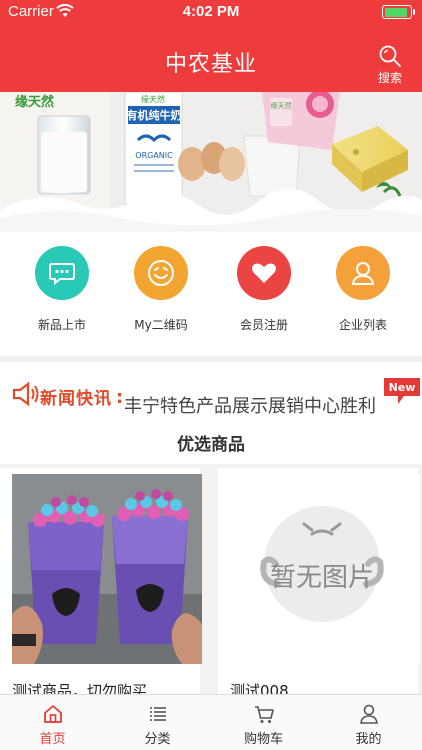 The height and width of the screenshot is (750, 422). I want to click on entry-company-list: 企业列表, so click(363, 289).